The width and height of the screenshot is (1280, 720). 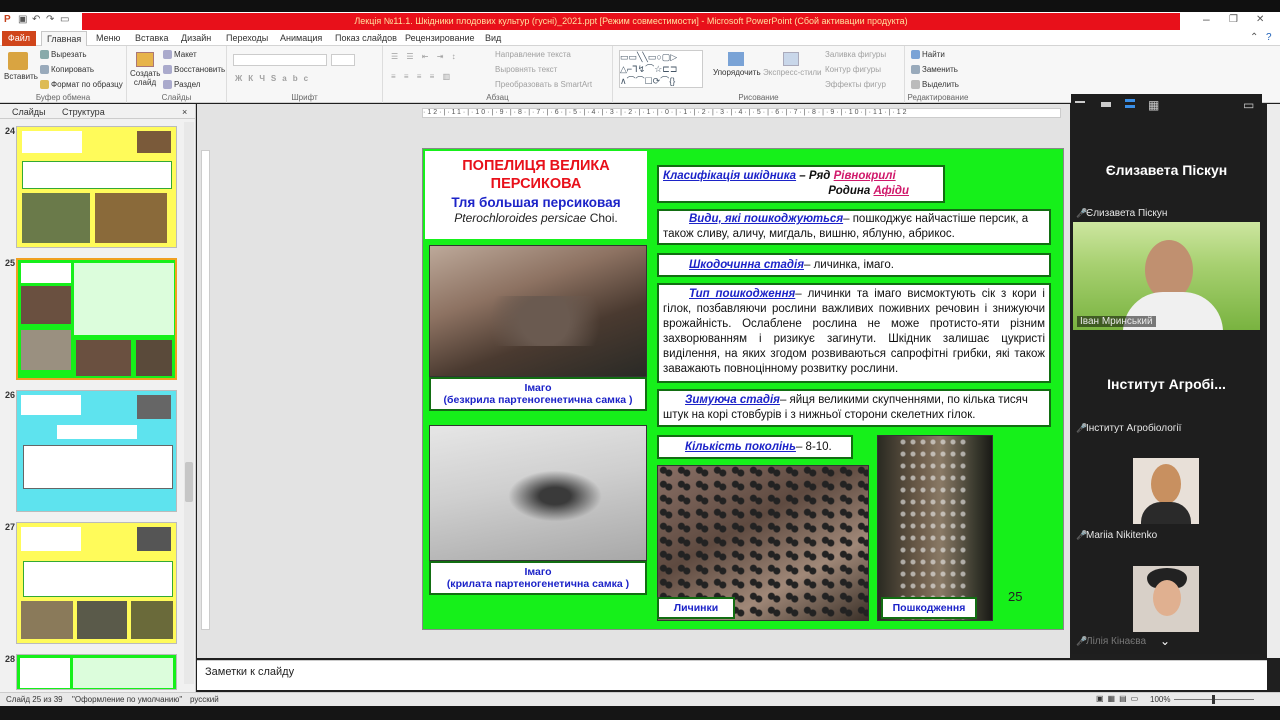 What do you see at coordinates (1248, 105) in the screenshot?
I see `popout-icon: ▭` at bounding box center [1248, 105].